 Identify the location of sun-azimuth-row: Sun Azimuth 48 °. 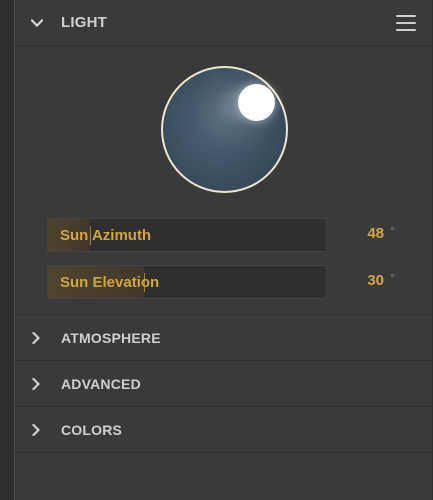
(227, 236).